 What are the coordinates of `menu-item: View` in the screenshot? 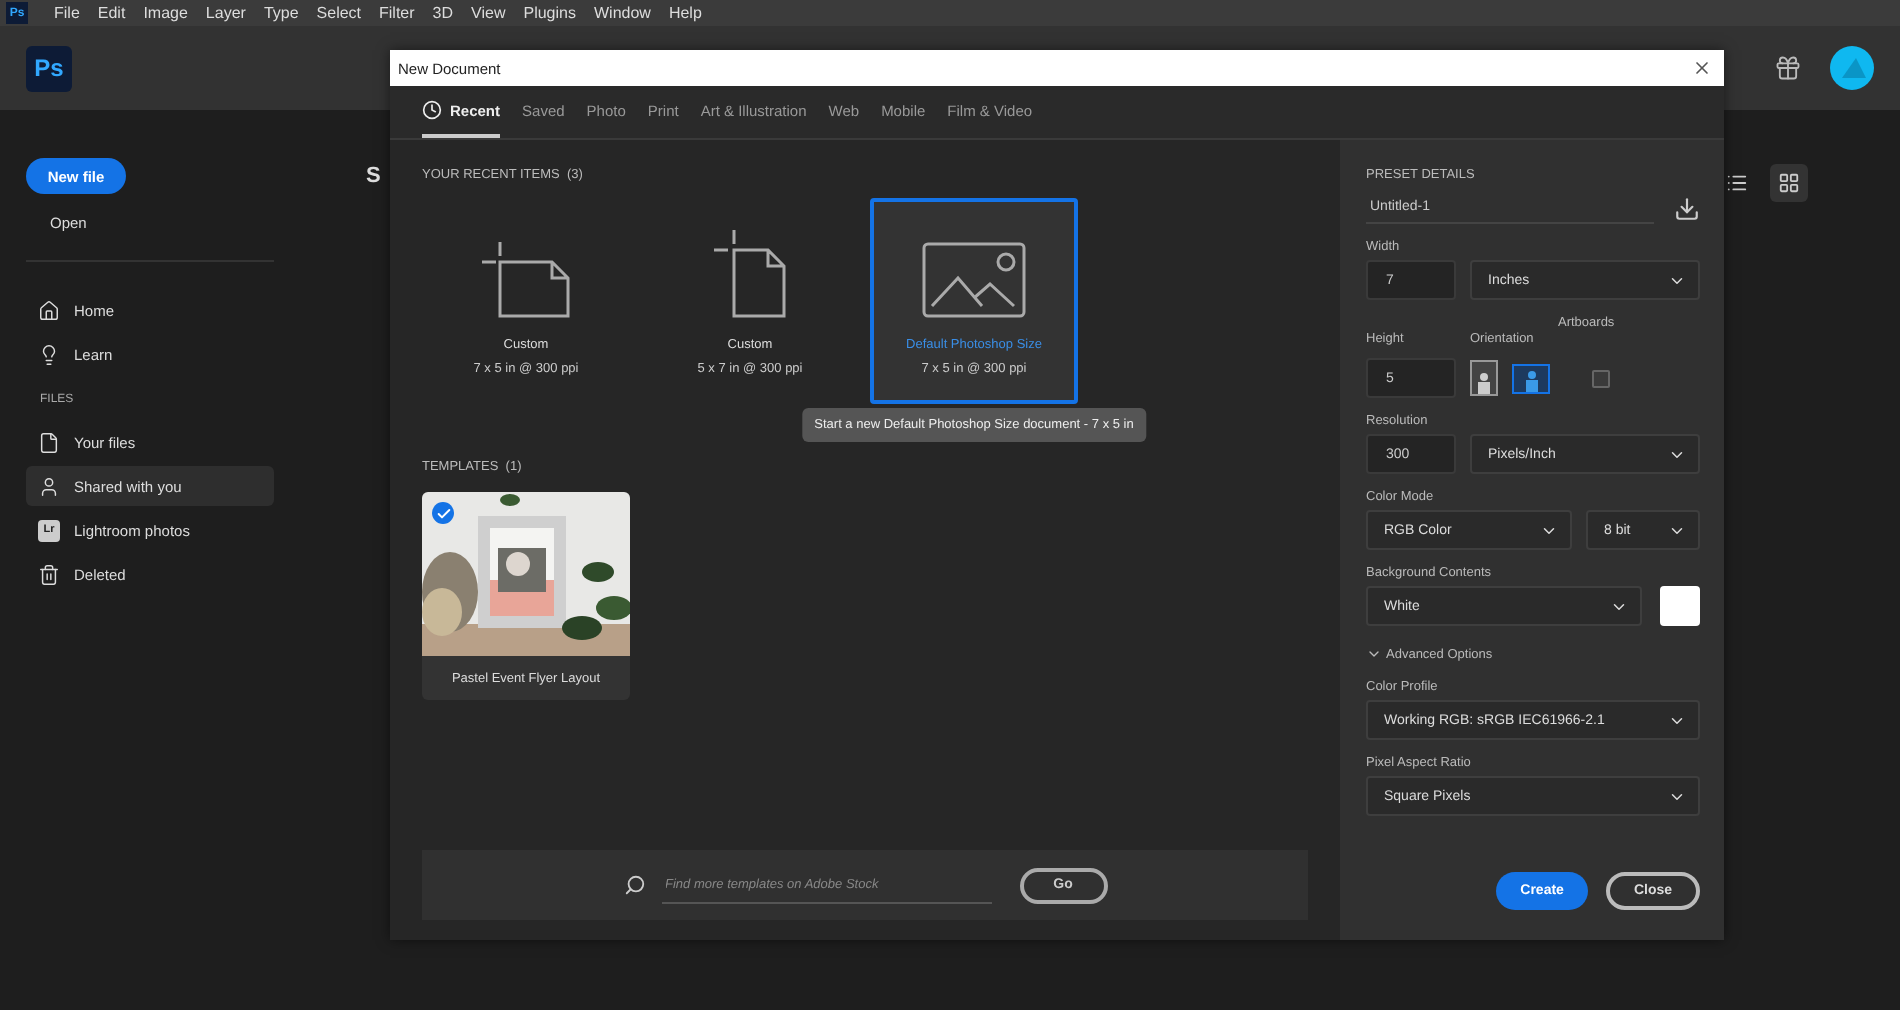 It's located at (488, 13).